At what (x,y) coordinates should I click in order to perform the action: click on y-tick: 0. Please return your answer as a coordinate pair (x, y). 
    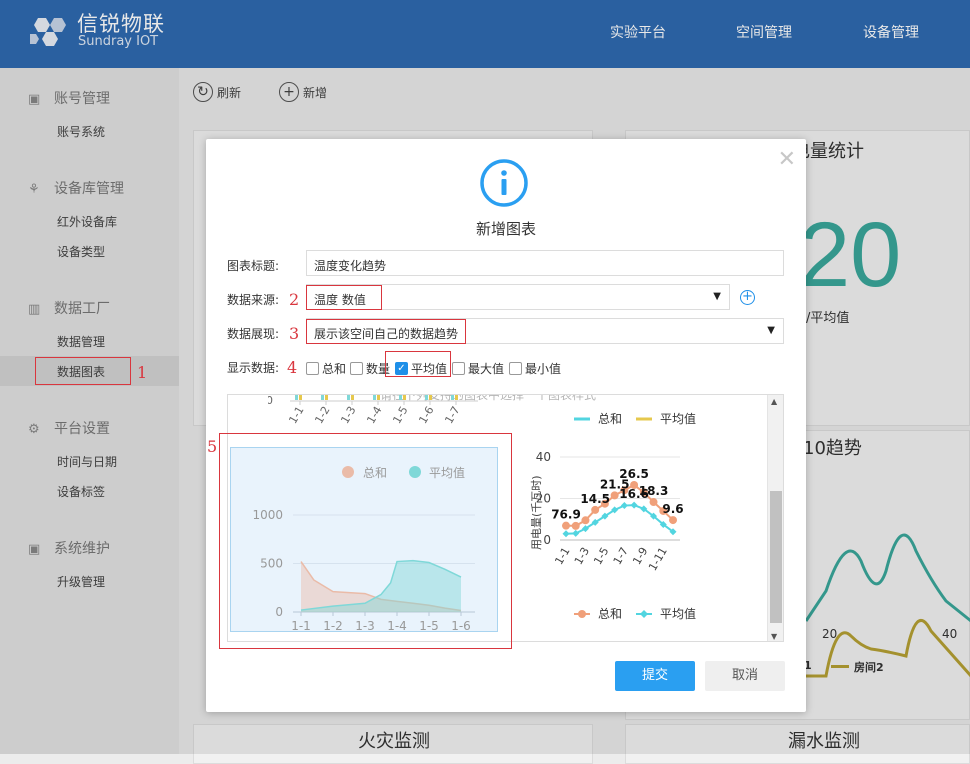
    Looking at the image, I should click on (270, 401).